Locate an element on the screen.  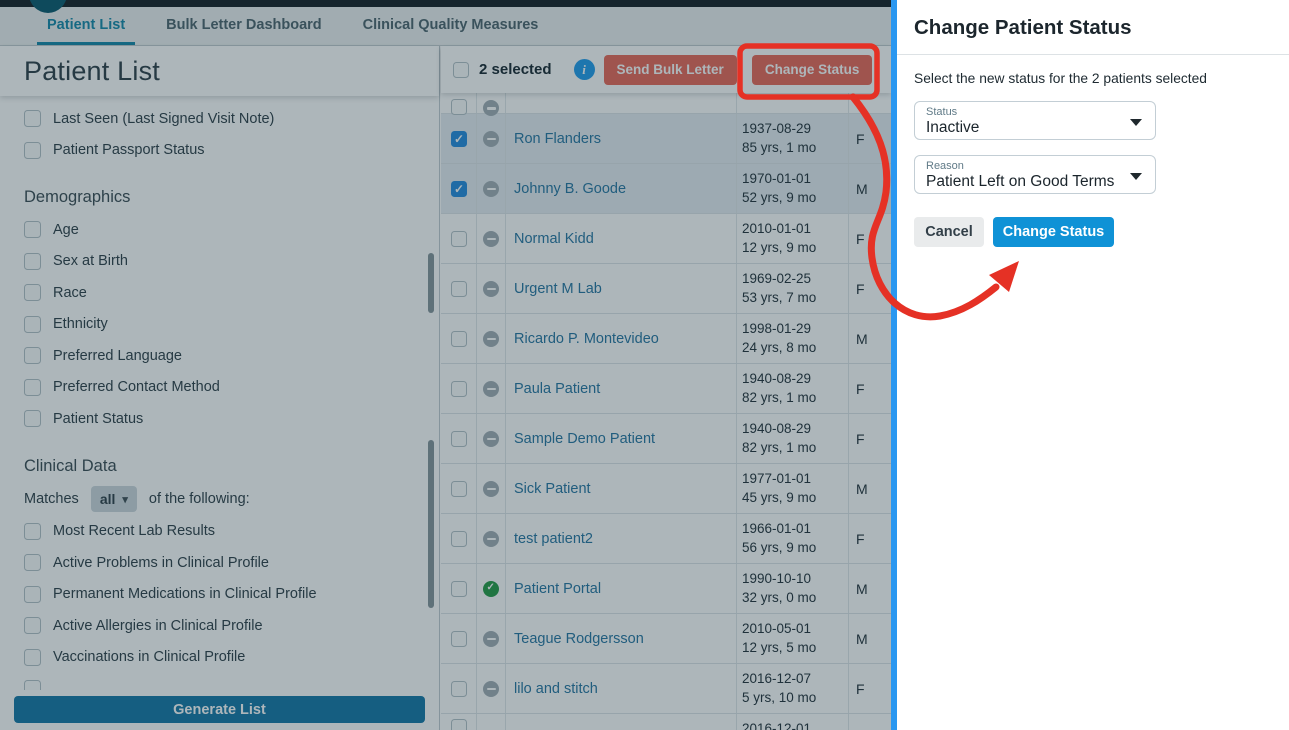
status-select-value: Inactive is located at coordinates (953, 127).